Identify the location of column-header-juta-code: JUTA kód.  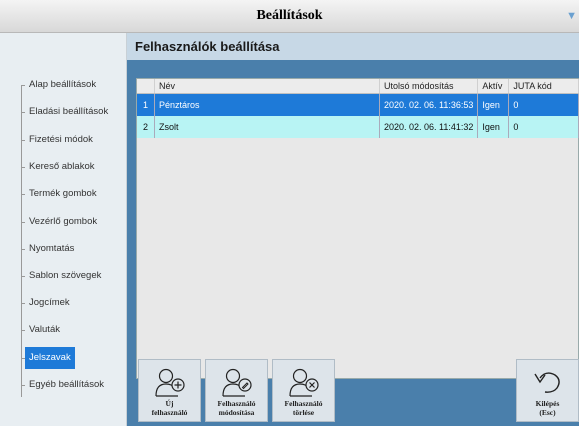
(543, 86).